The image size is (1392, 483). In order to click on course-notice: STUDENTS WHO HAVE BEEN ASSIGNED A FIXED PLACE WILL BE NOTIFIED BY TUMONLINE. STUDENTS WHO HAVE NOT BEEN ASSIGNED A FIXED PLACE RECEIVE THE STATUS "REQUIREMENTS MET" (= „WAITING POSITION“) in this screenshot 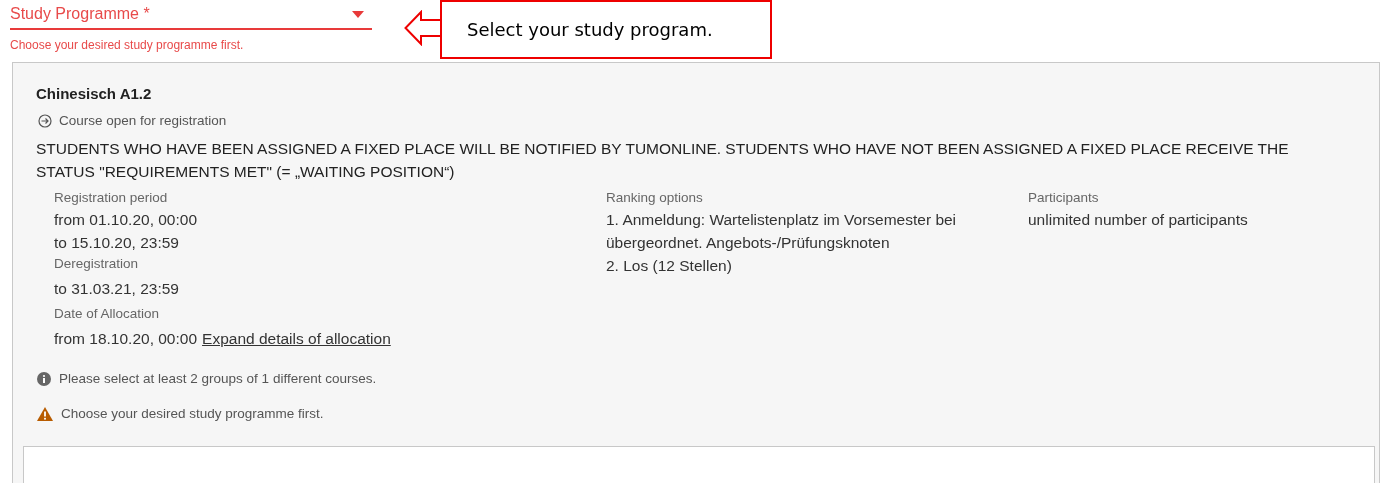, I will do `click(663, 160)`.